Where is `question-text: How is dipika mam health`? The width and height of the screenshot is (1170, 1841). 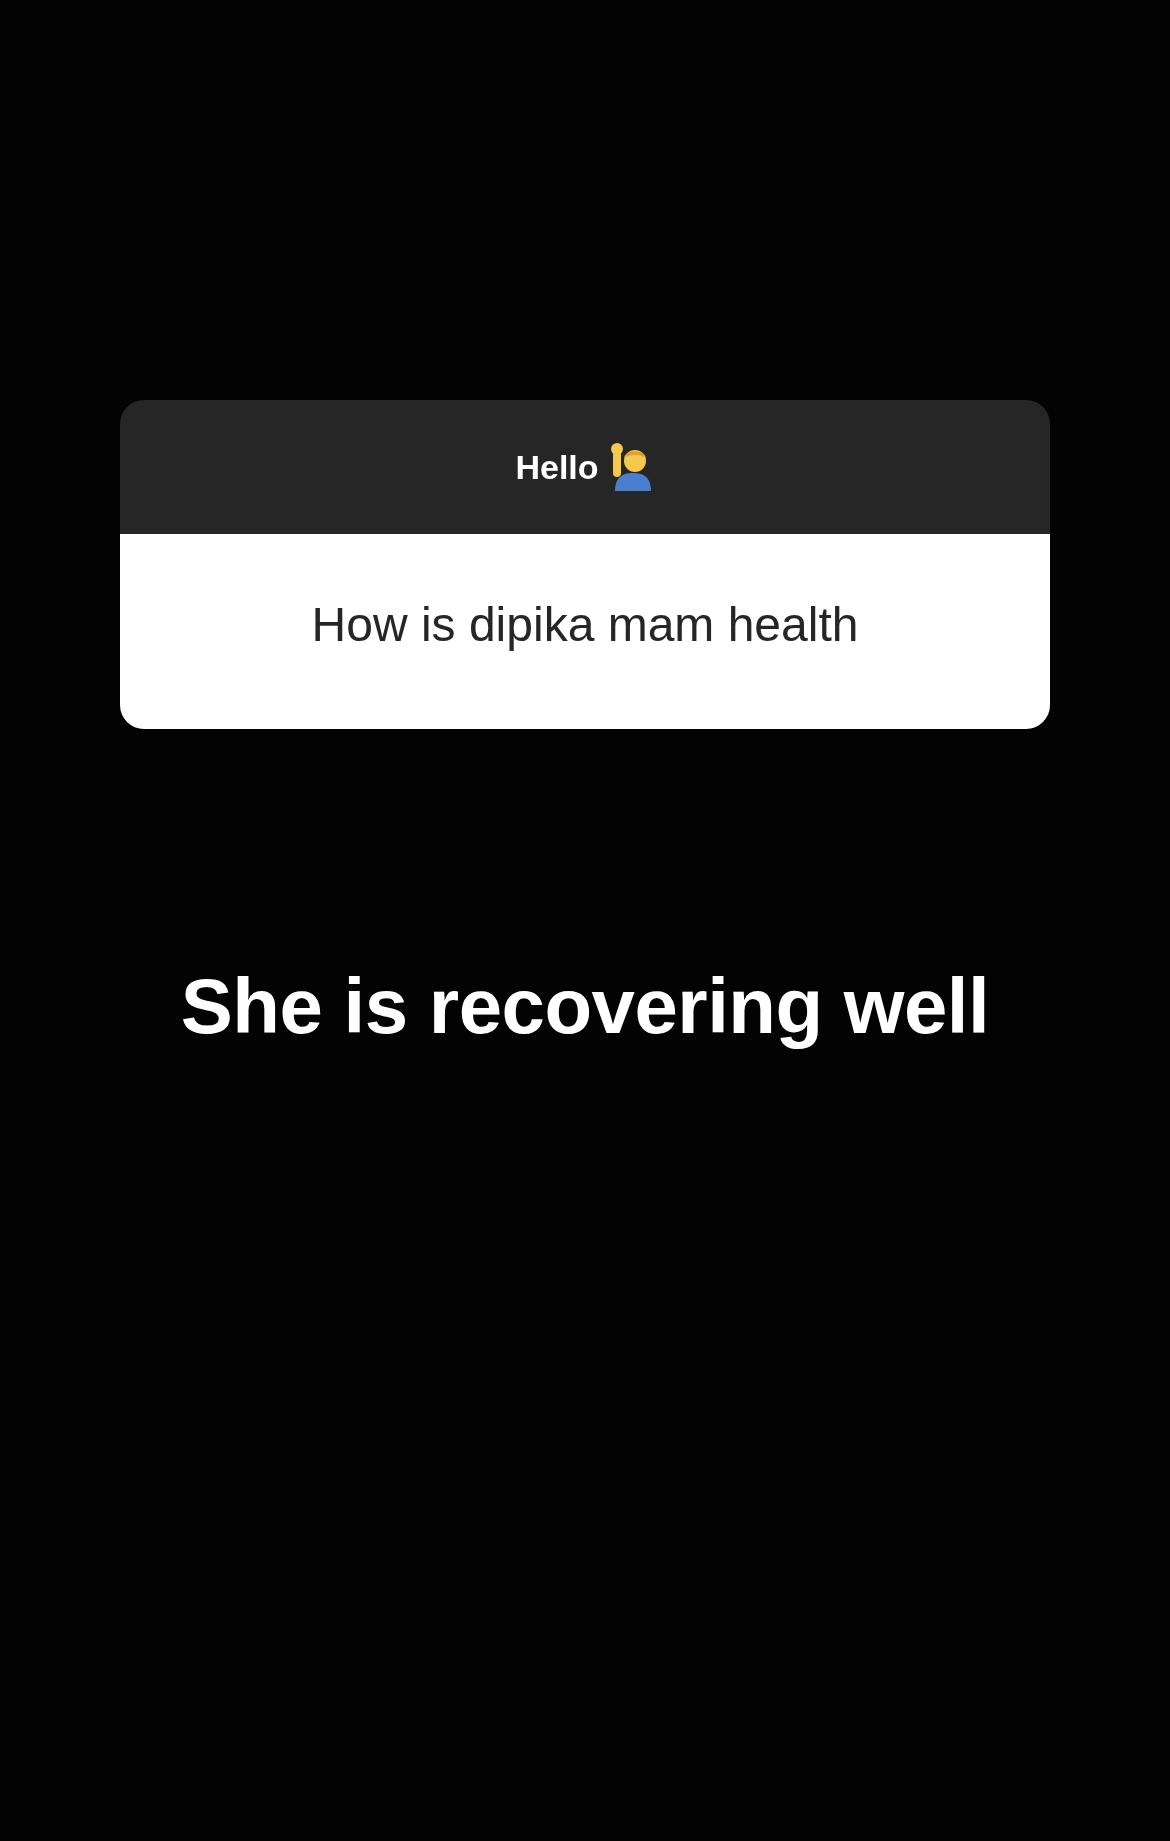 question-text: How is dipika mam health is located at coordinates (585, 625).